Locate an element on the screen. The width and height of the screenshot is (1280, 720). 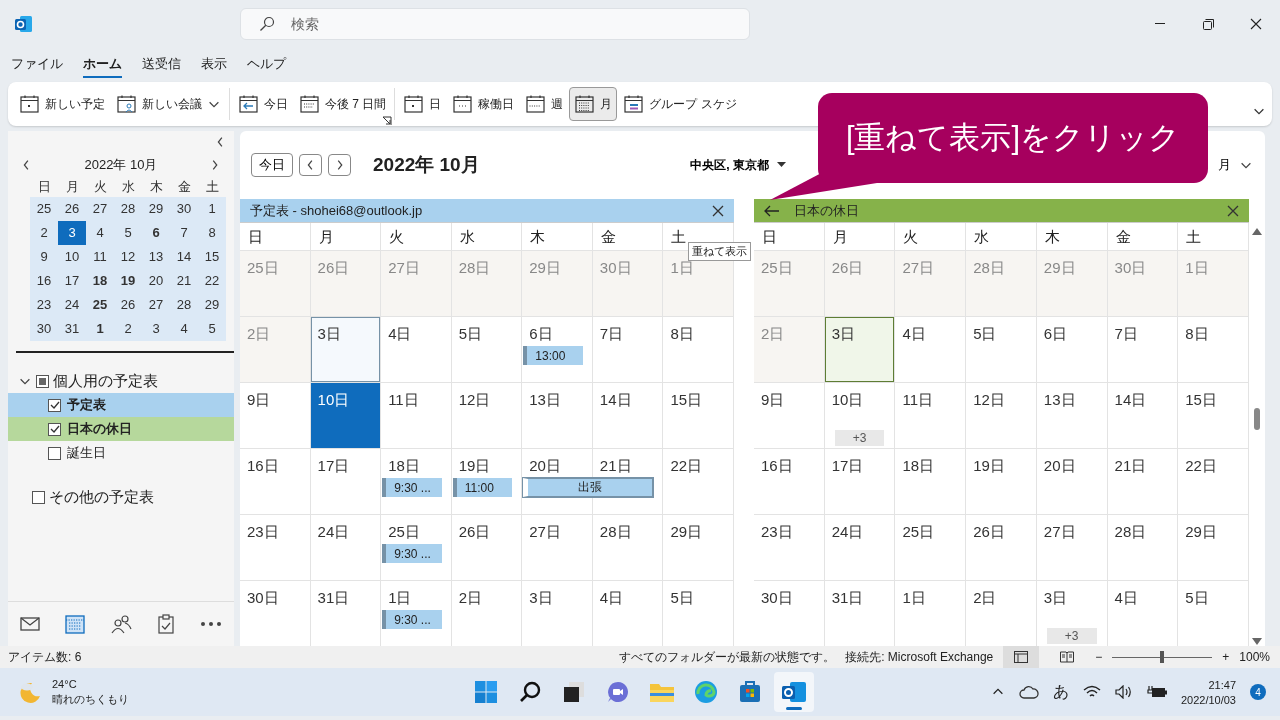
mini-calendar-day: 25 is located at coordinates (44, 209).